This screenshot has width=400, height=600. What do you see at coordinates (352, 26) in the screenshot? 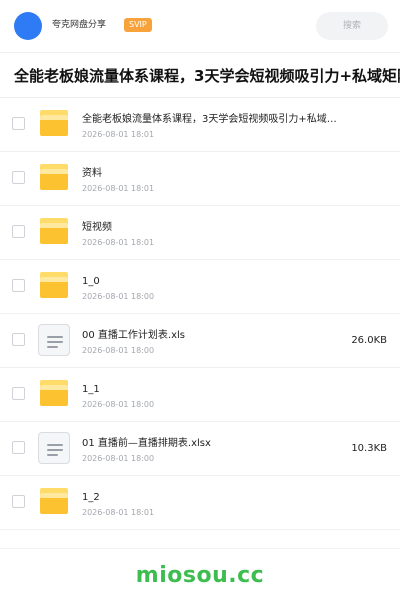
I see `search-button: 搜索` at bounding box center [352, 26].